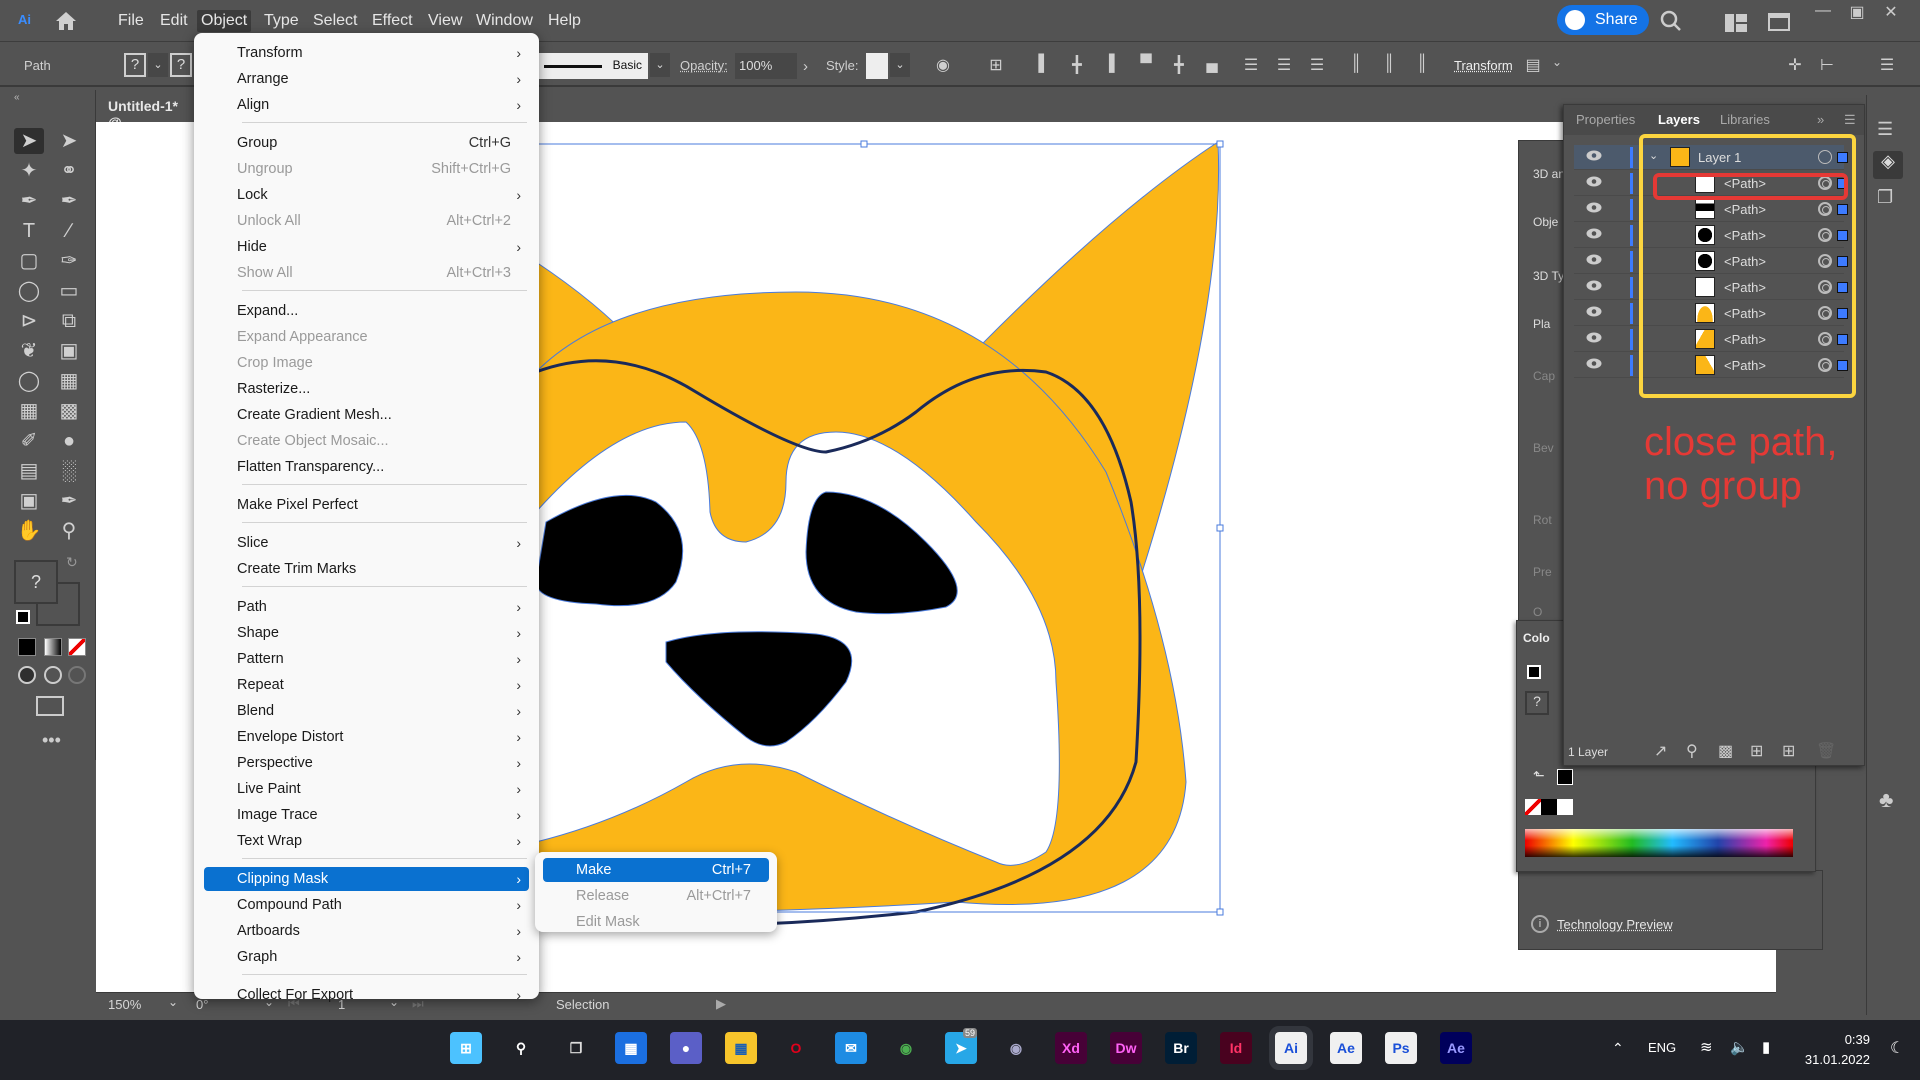 The height and width of the screenshot is (1080, 1920). I want to click on status-menu-arrow: ▶, so click(721, 1004).